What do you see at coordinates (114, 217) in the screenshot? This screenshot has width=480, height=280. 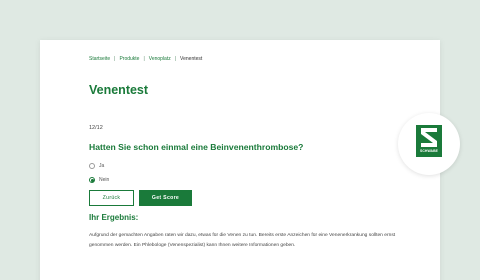 I see `result-title: Ihr Ergebnis:` at bounding box center [114, 217].